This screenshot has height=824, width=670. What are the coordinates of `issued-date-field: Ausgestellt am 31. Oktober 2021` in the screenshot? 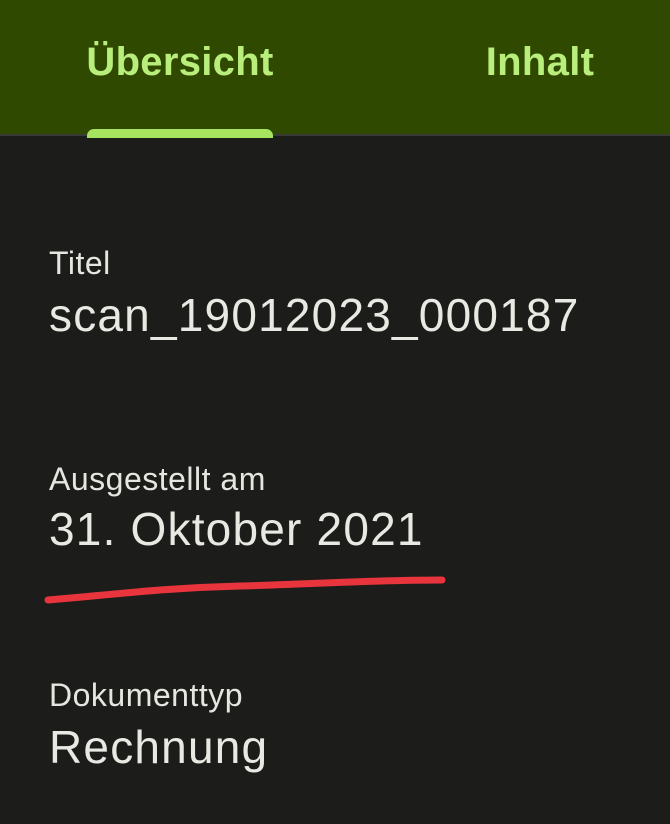 It's located at (236, 508).